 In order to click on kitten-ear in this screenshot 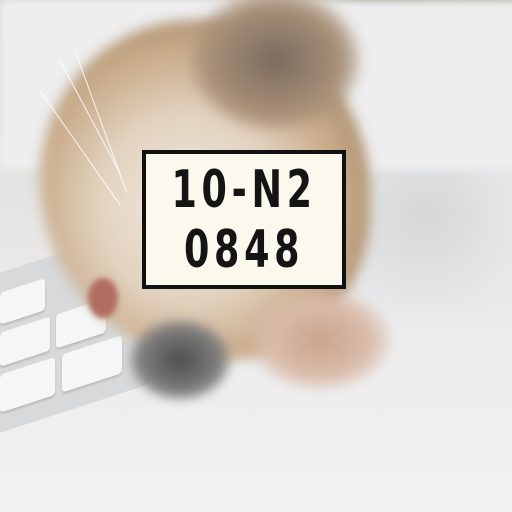, I will do `click(320, 340)`.